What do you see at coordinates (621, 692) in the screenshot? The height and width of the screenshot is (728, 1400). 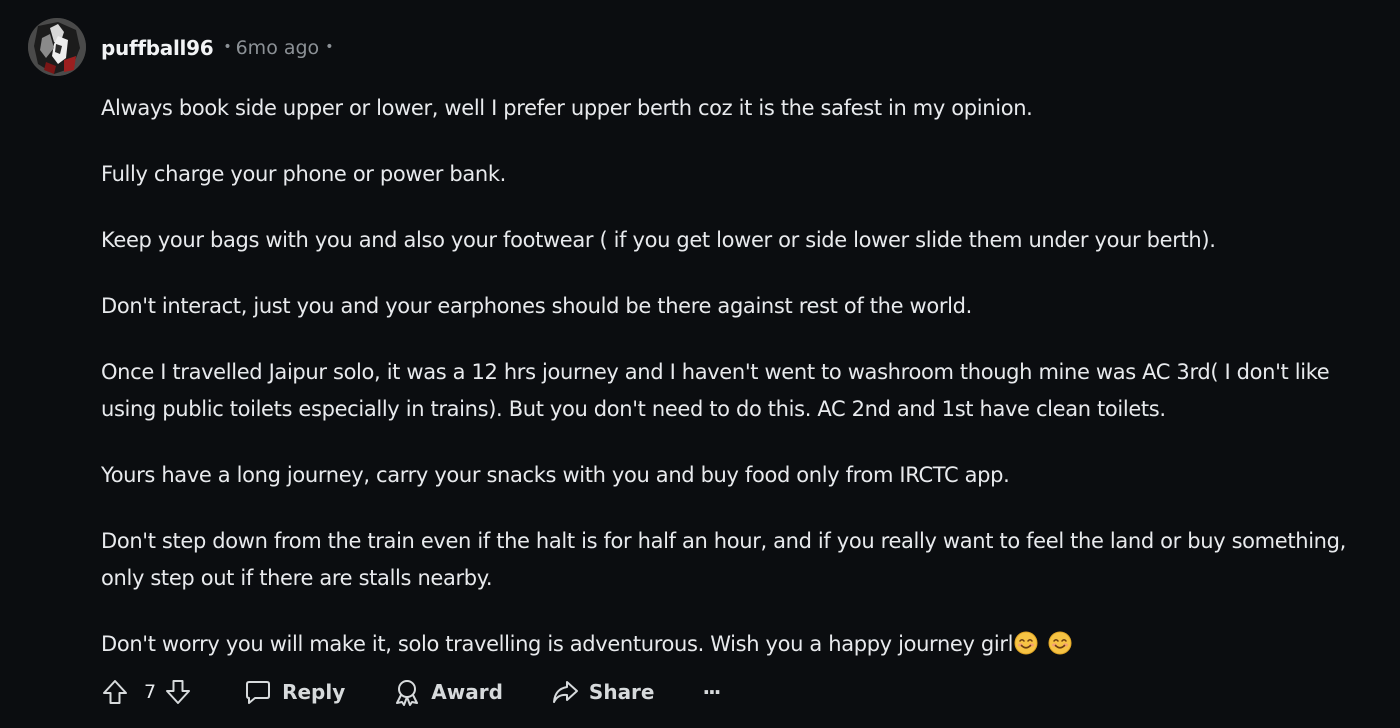 I see `share-label: Share` at bounding box center [621, 692].